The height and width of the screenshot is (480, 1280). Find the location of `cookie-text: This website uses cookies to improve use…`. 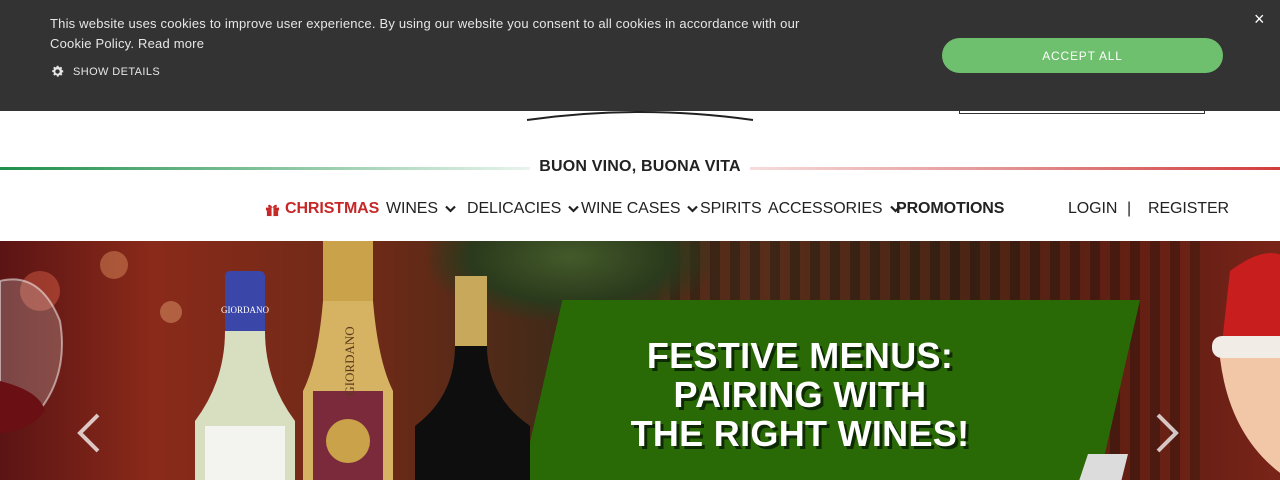

cookie-text: This website uses cookies to improve use… is located at coordinates (430, 34).